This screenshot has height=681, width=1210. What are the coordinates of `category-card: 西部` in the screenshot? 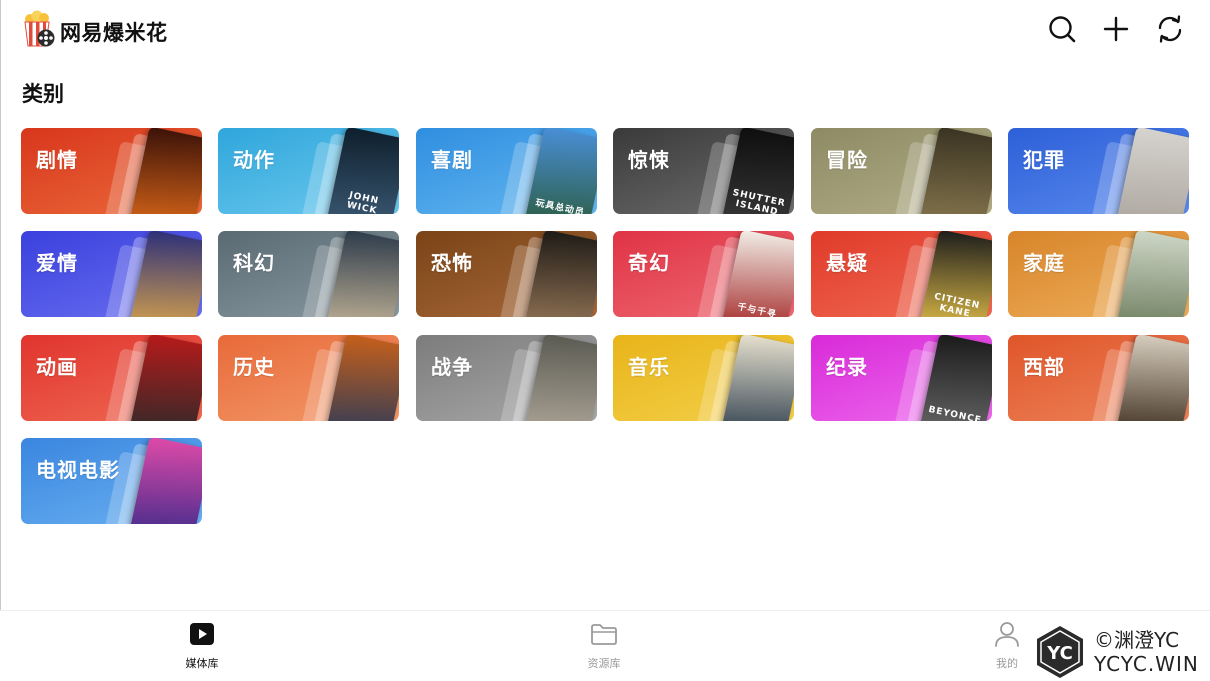 It's located at (1098, 378).